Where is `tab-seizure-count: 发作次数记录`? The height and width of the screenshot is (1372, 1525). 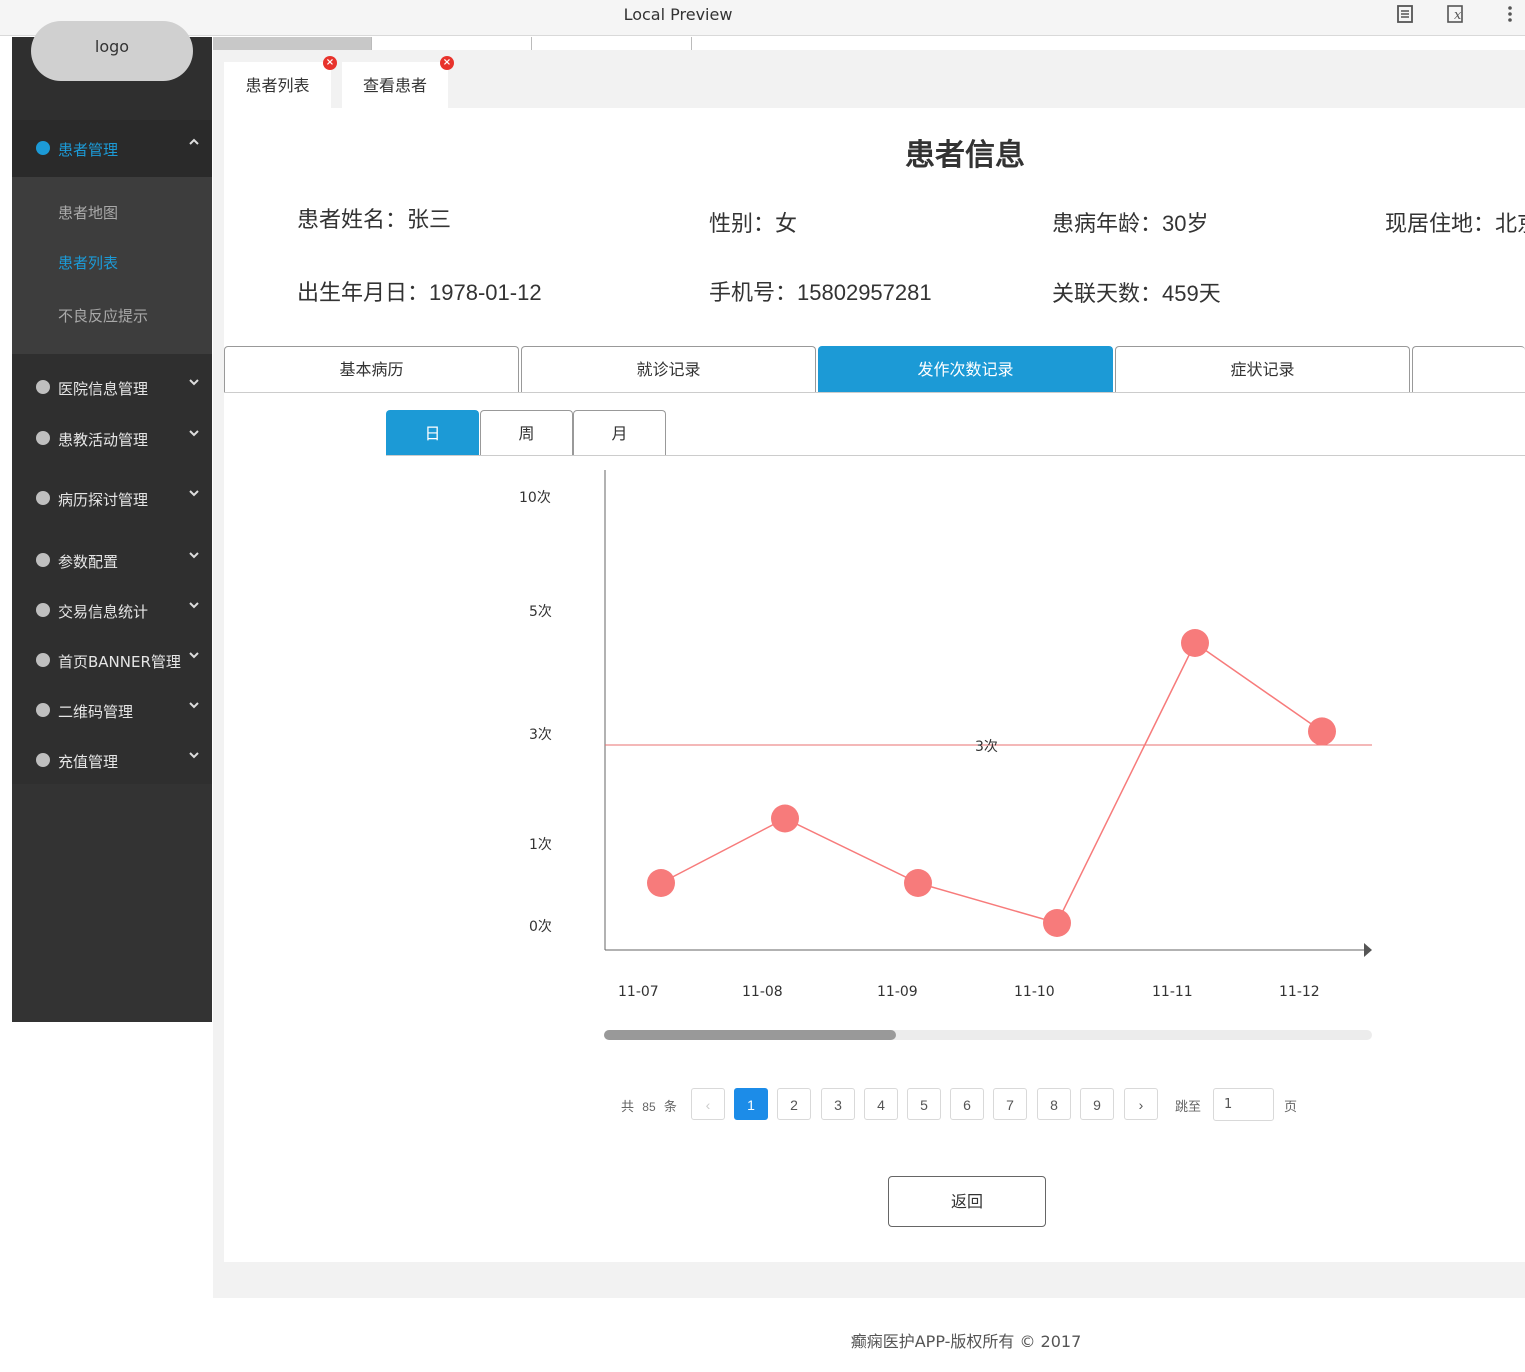 tab-seizure-count: 发作次数记录 is located at coordinates (965, 369).